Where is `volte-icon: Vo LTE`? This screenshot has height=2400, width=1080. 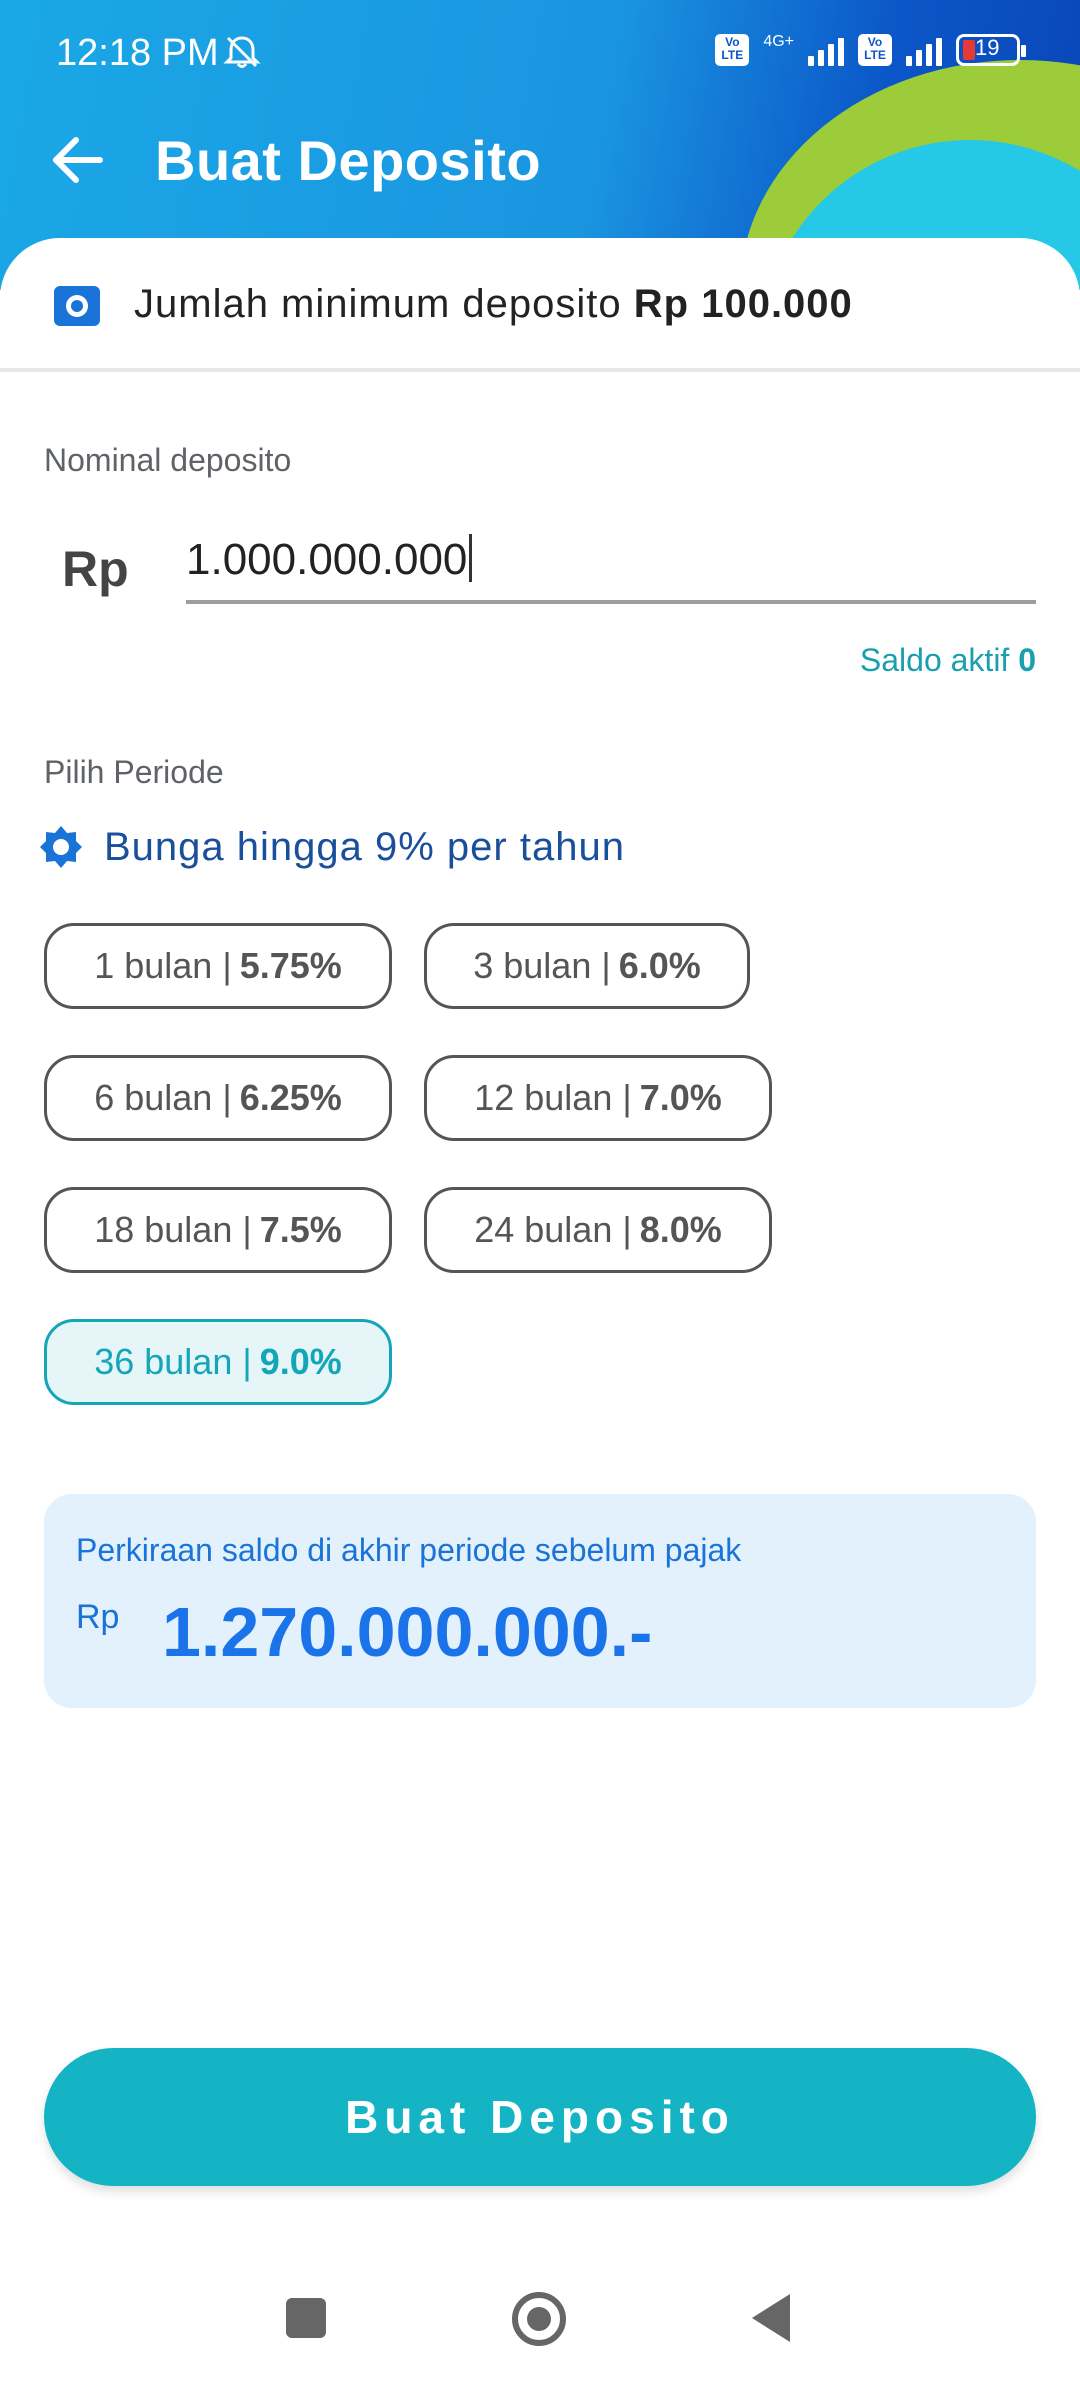
volte-icon: Vo LTE is located at coordinates (732, 50).